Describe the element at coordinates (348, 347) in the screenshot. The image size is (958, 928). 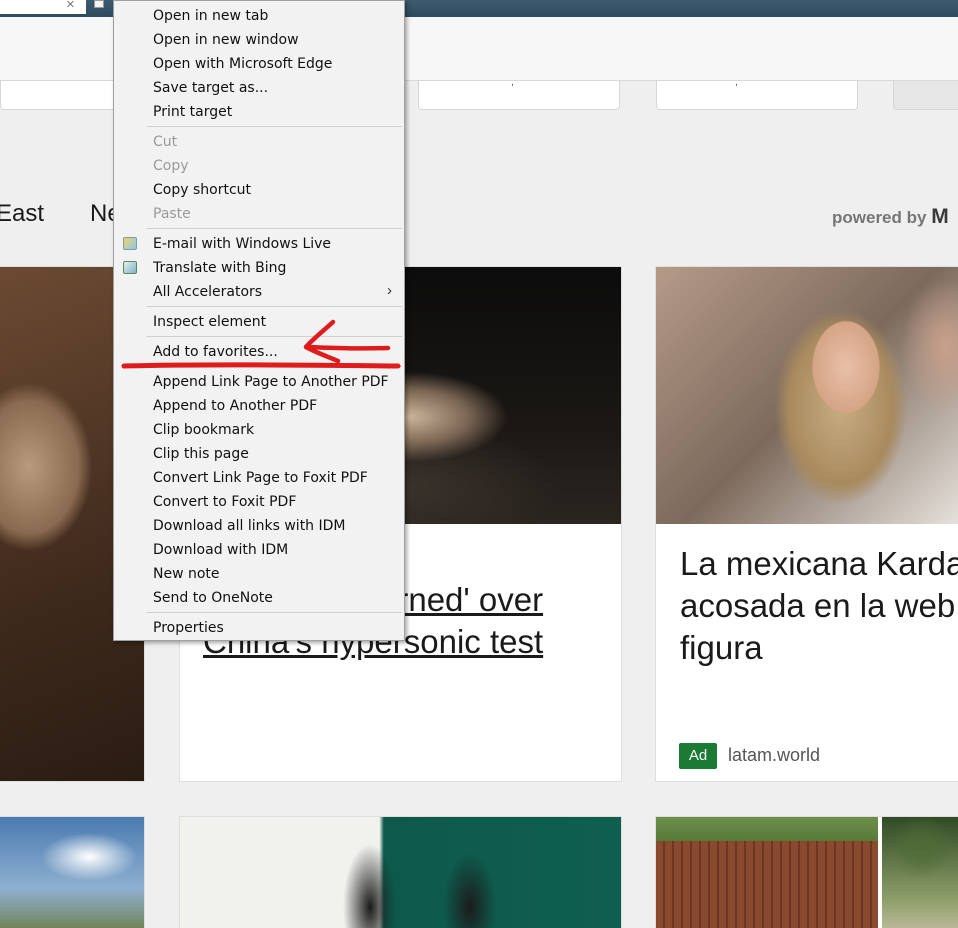
I see `red-arrow-shaft` at that location.